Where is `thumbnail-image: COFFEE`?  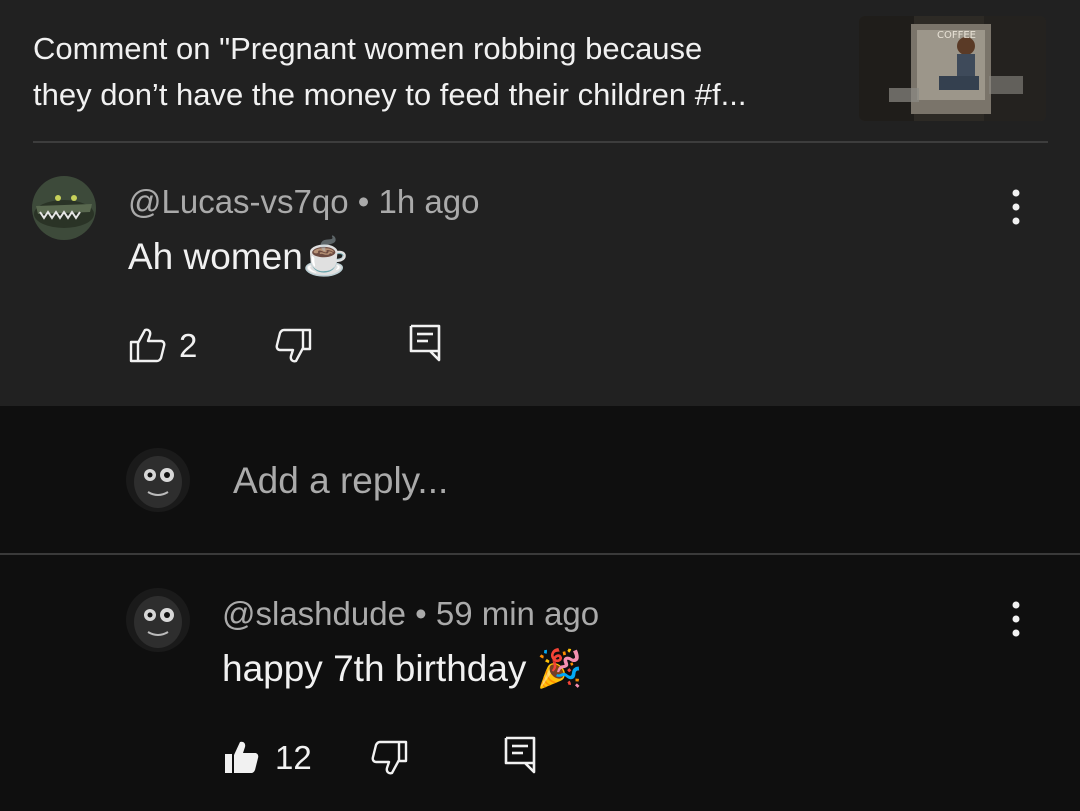
thumbnail-image: COFFEE is located at coordinates (952, 68).